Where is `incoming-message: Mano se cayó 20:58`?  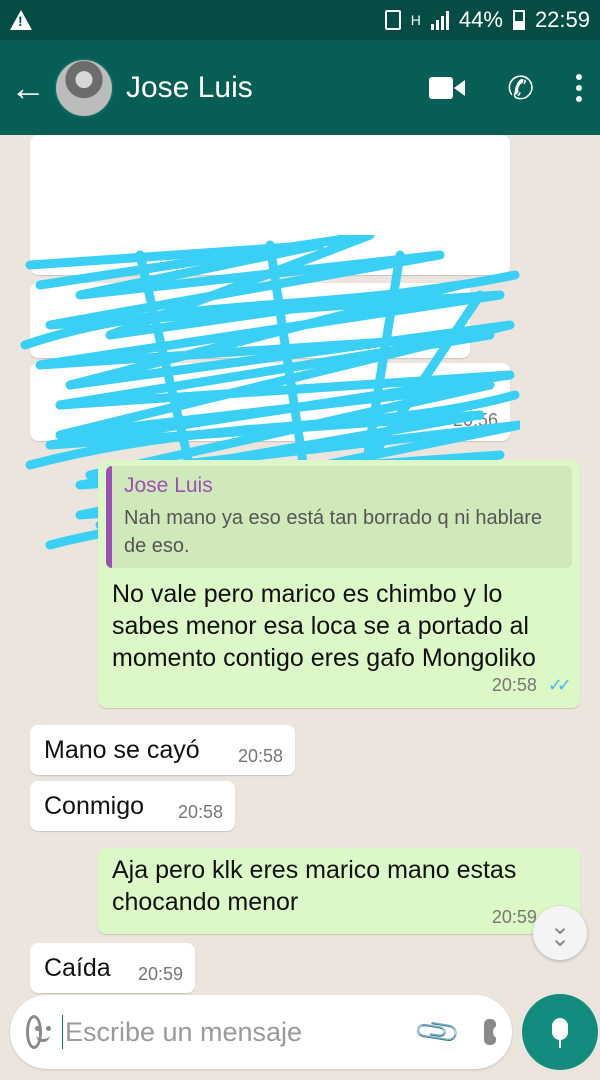
incoming-message: Mano se cayó 20:58 is located at coordinates (162, 750).